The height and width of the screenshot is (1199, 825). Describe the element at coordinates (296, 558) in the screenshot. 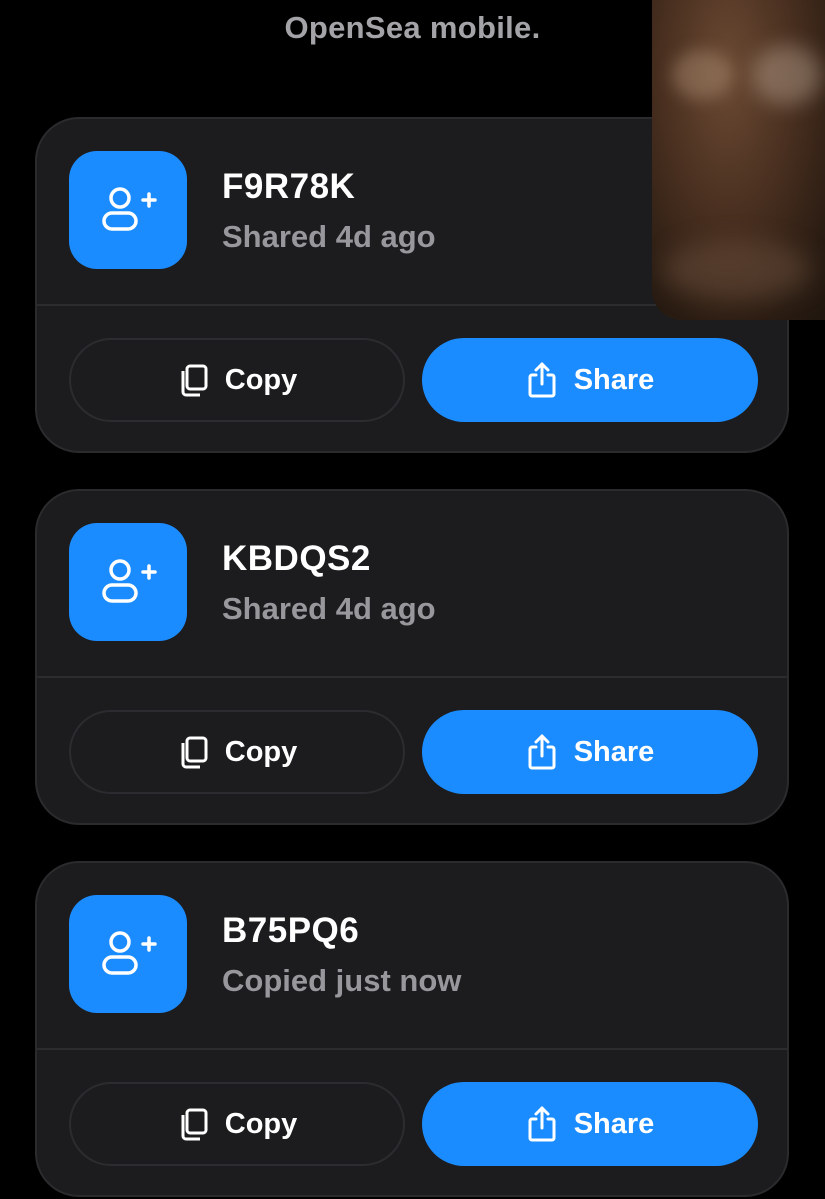

I see `invite-code: KBDQS2` at that location.